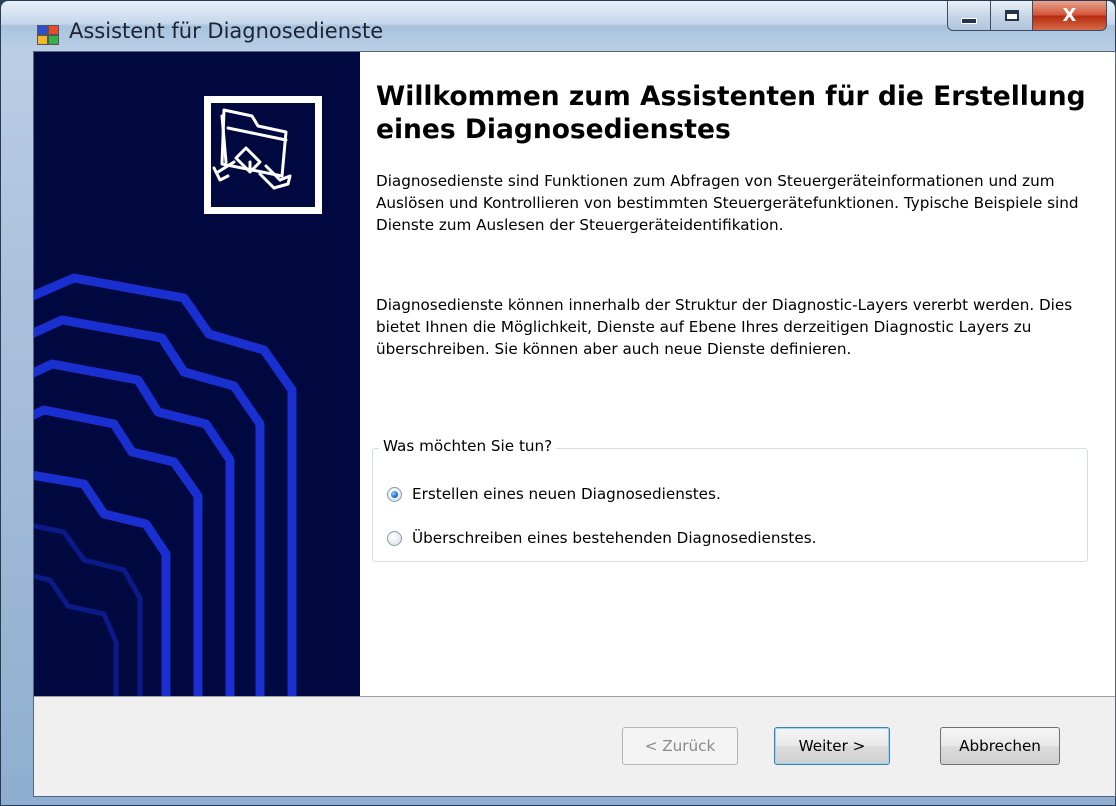 The height and width of the screenshot is (806, 1116). Describe the element at coordinates (566, 494) in the screenshot. I see `option-create-new-label: Erstellen eines neuen Diagnosedienstes.` at that location.